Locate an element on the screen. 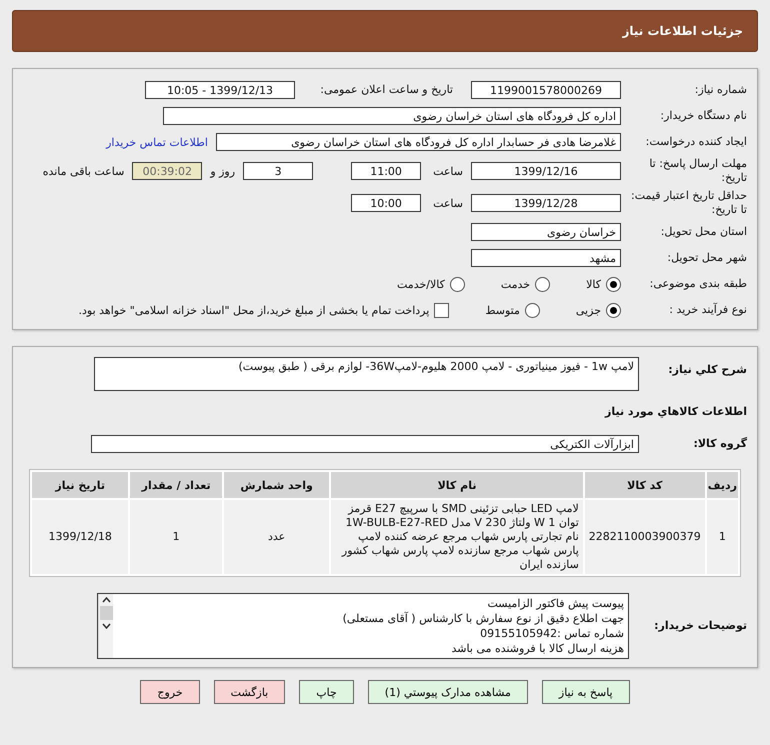 Image resolution: width=770 pixels, height=745 pixels. field-label: استان محل تحویل: is located at coordinates (703, 232).